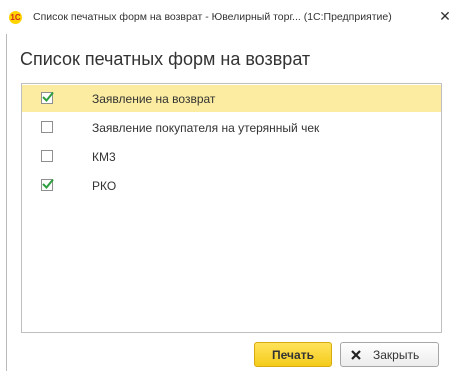 The width and height of the screenshot is (452, 371). I want to click on list-item: Заявление на возврат, so click(231, 98).